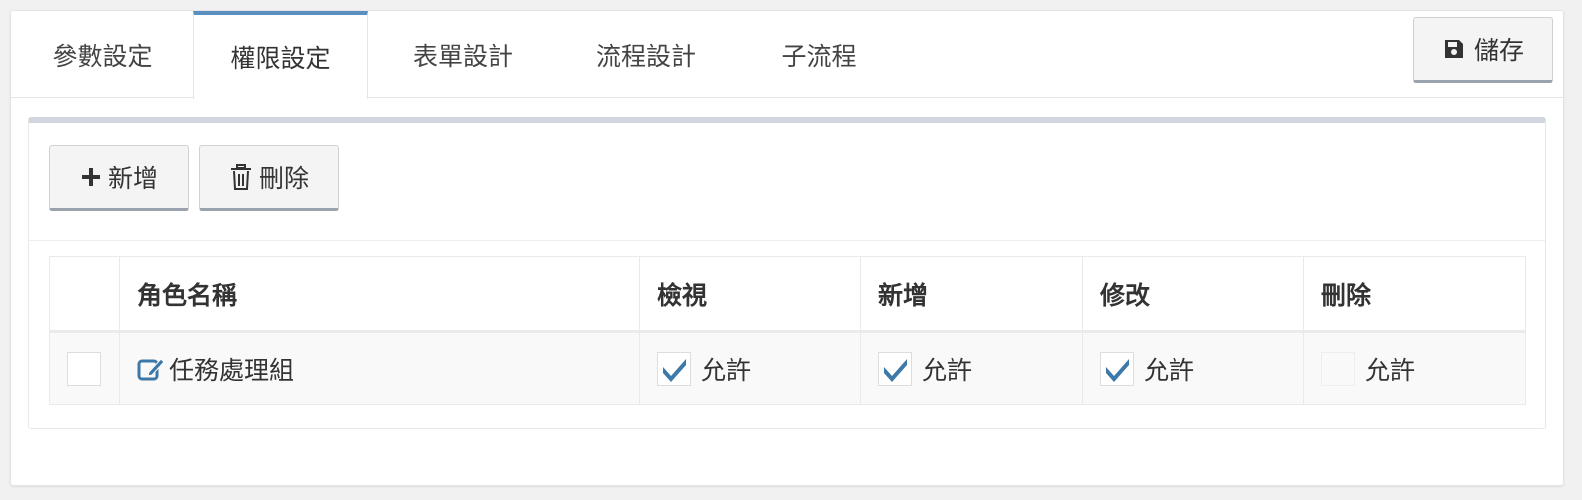 This screenshot has width=1582, height=500. I want to click on add-permission-checkbox, so click(895, 368).